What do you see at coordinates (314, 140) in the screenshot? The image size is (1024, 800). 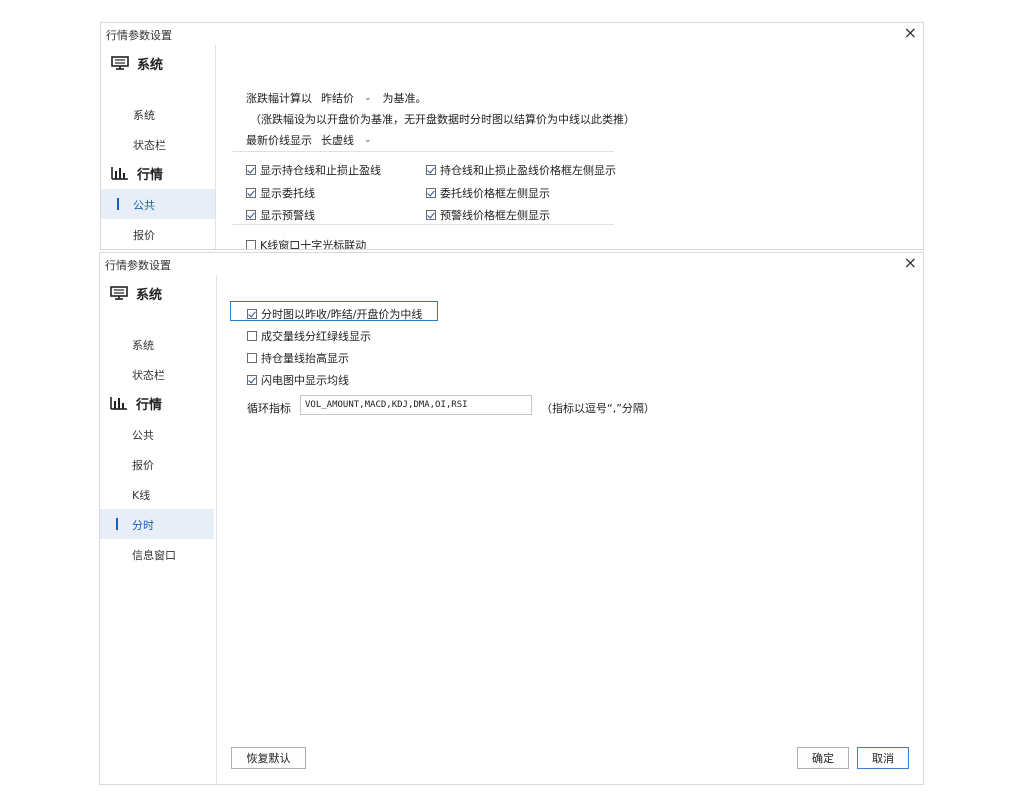 I see `latest-line-row: 最新价线显示 长虚线 ⌄` at bounding box center [314, 140].